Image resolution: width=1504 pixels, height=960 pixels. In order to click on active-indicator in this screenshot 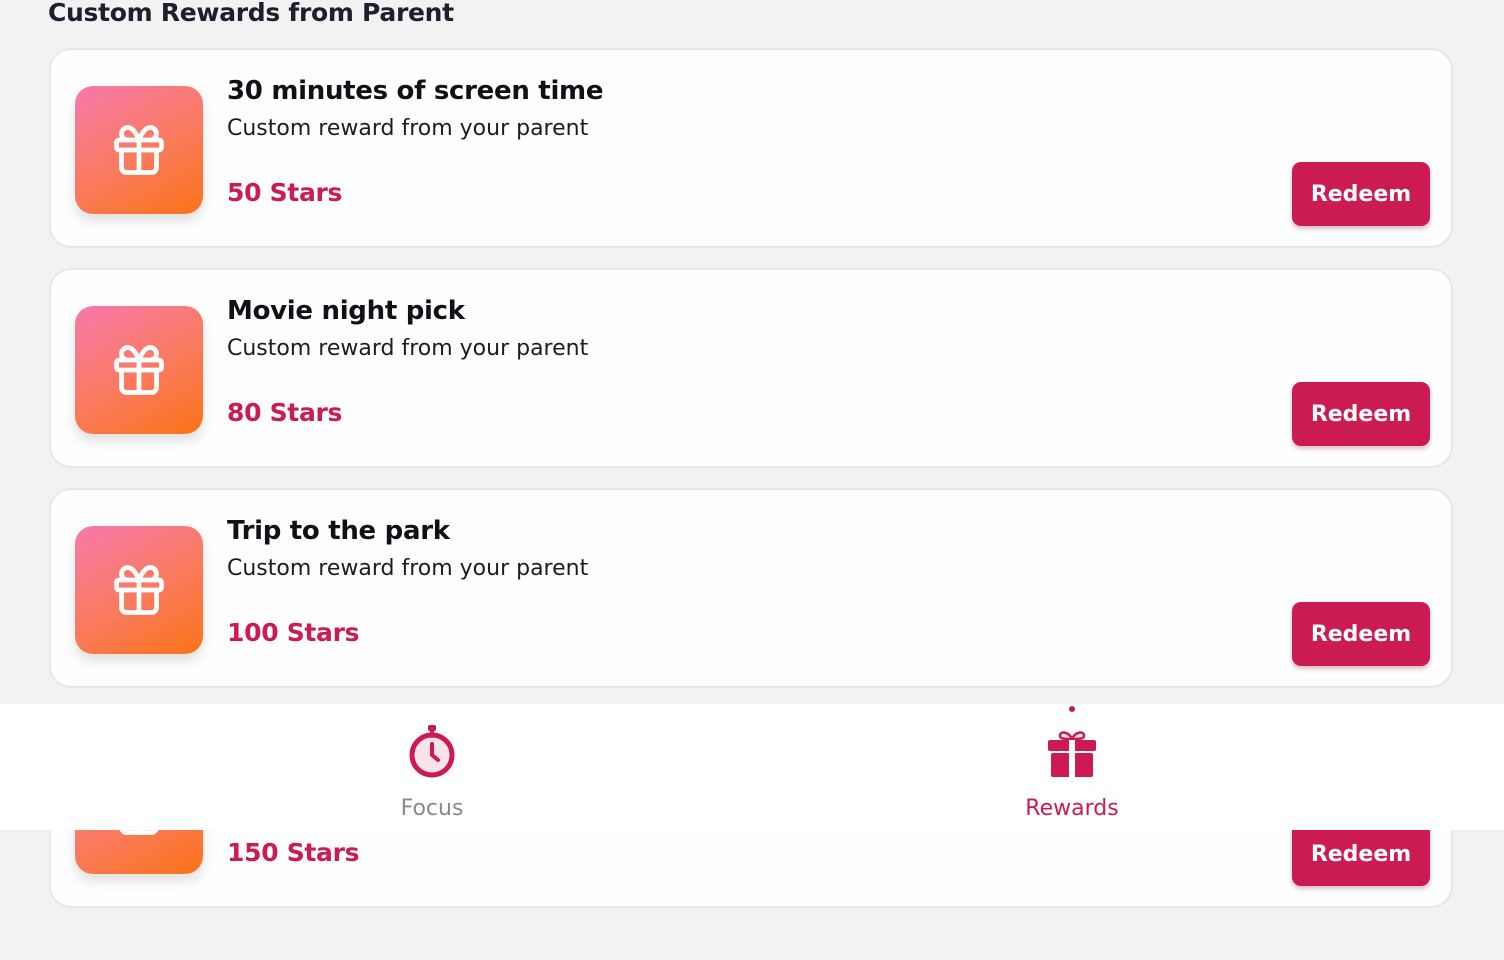, I will do `click(1072, 709)`.